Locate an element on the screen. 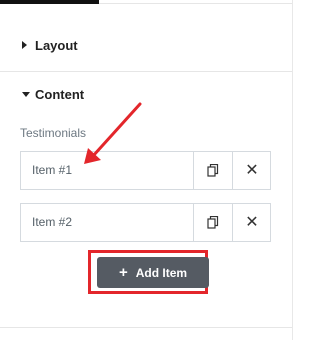 Image resolution: width=320 pixels, height=340 pixels. repeater-item: Item #1 ✕ is located at coordinates (145, 170).